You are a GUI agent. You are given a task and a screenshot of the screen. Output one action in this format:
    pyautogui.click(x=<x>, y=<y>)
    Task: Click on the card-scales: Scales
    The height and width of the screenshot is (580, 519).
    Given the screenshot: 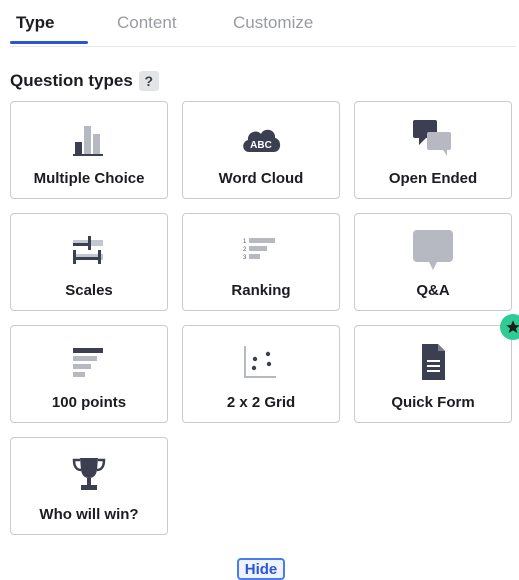 What is the action you would take?
    pyautogui.click(x=89, y=262)
    